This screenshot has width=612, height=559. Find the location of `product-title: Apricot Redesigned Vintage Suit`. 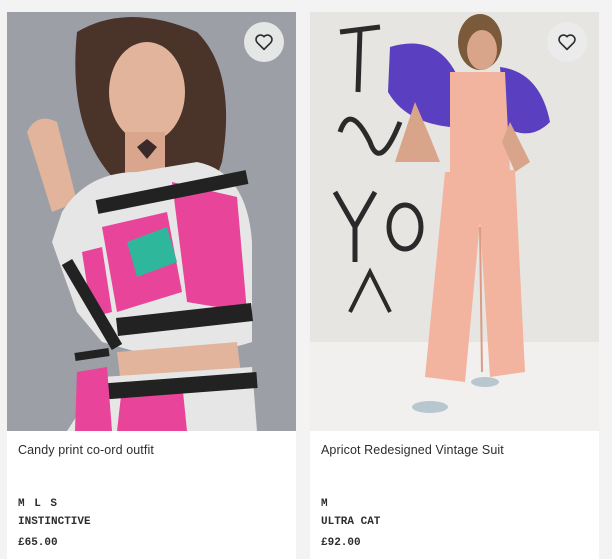

product-title: Apricot Redesigned Vintage Suit is located at coordinates (412, 450).